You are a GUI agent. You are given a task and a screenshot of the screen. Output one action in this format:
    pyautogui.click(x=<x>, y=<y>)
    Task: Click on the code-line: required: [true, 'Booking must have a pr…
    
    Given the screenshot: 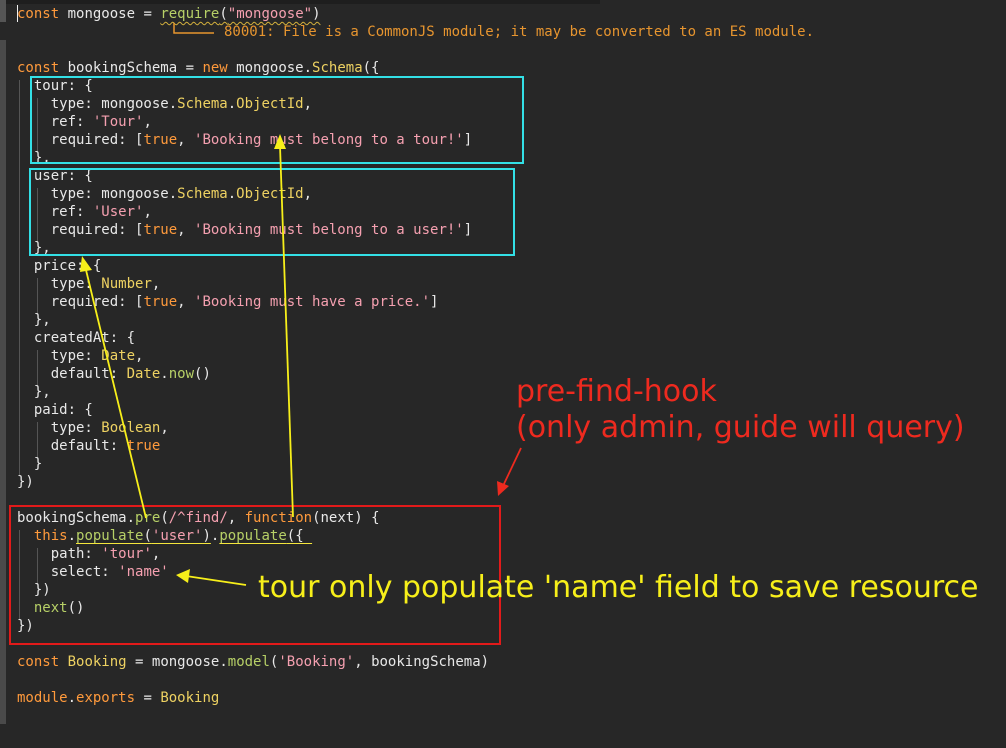 What is the action you would take?
    pyautogui.click(x=228, y=302)
    